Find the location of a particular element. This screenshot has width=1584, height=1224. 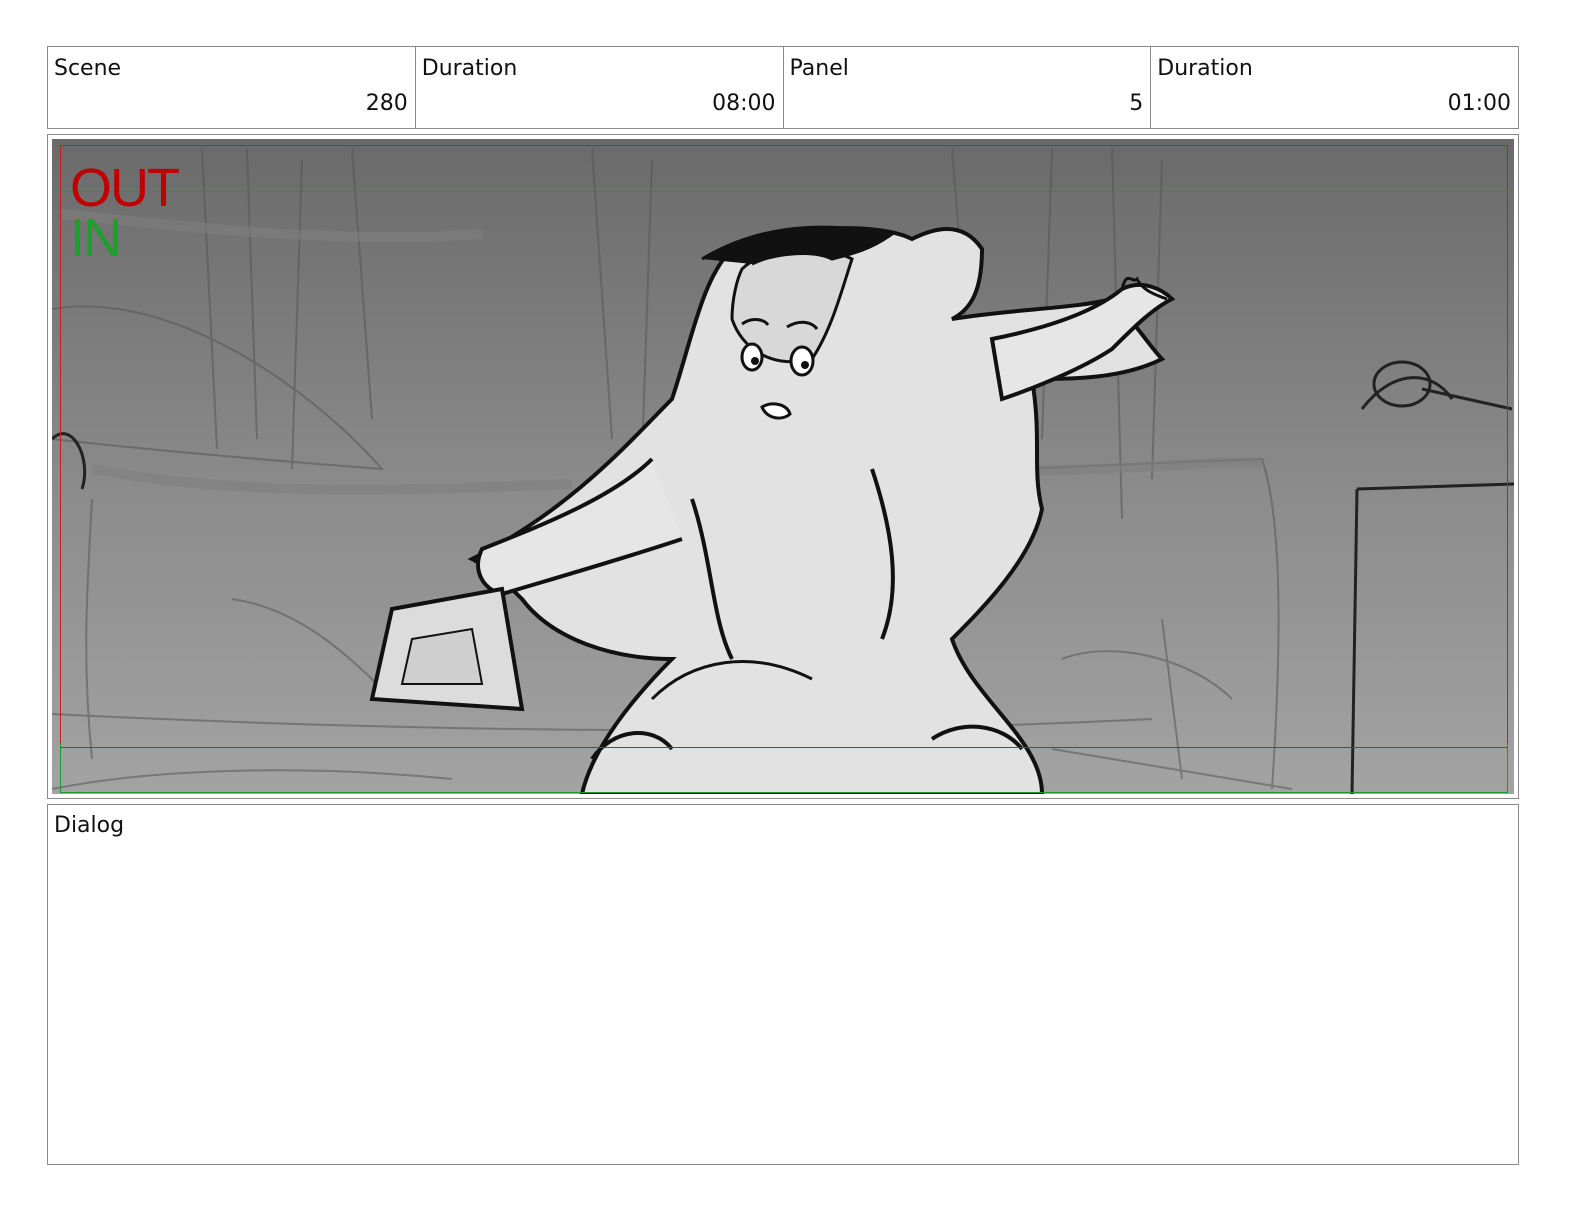

scene-duration-cell: Duration 08:00 is located at coordinates (600, 87).